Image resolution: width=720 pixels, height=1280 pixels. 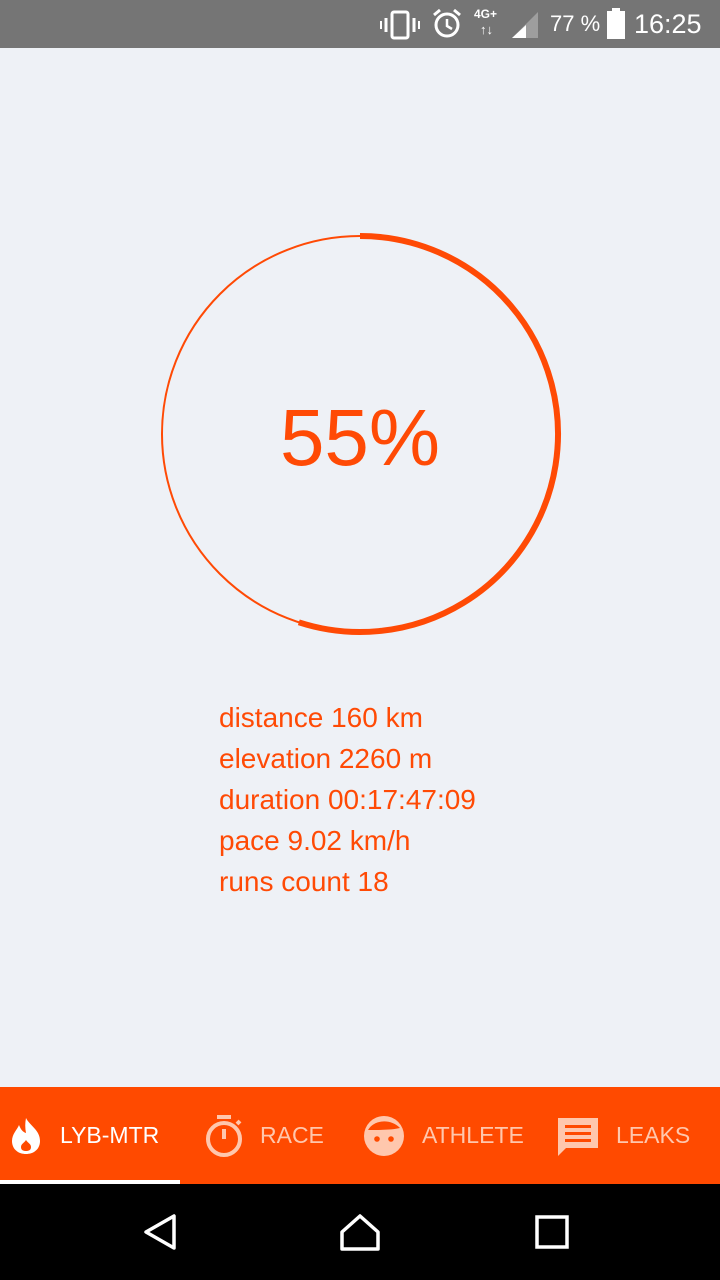 What do you see at coordinates (616, 23) in the screenshot?
I see `battery-icon` at bounding box center [616, 23].